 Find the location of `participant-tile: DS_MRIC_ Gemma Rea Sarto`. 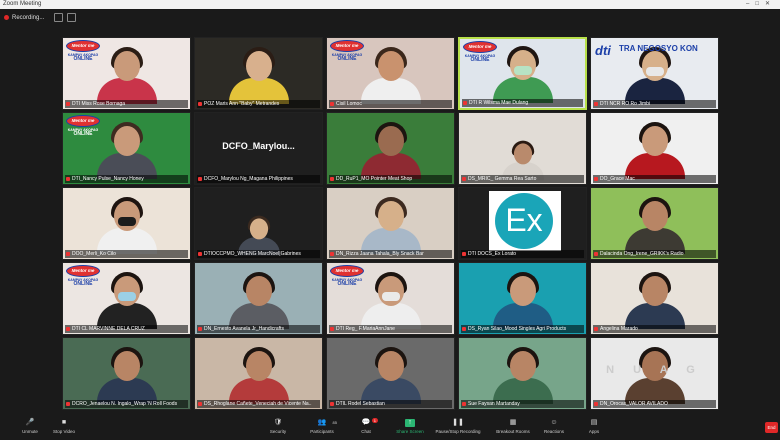

participant-tile: DS_MRIC_ Gemma Rea Sarto is located at coordinates (522, 148).